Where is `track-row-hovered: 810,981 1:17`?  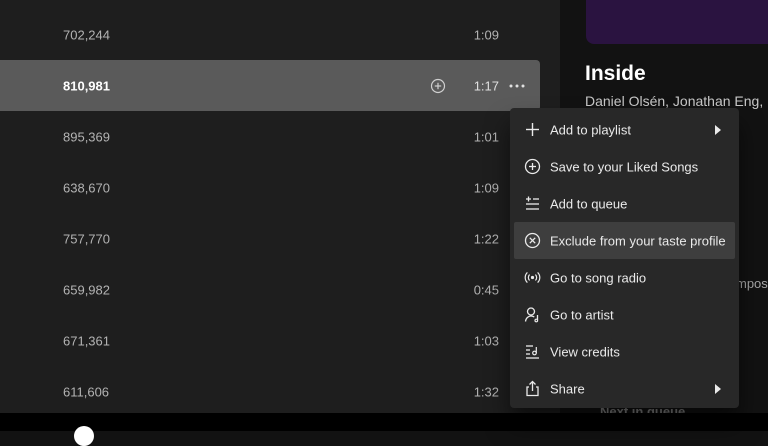
track-row-hovered: 810,981 1:17 is located at coordinates (270, 85).